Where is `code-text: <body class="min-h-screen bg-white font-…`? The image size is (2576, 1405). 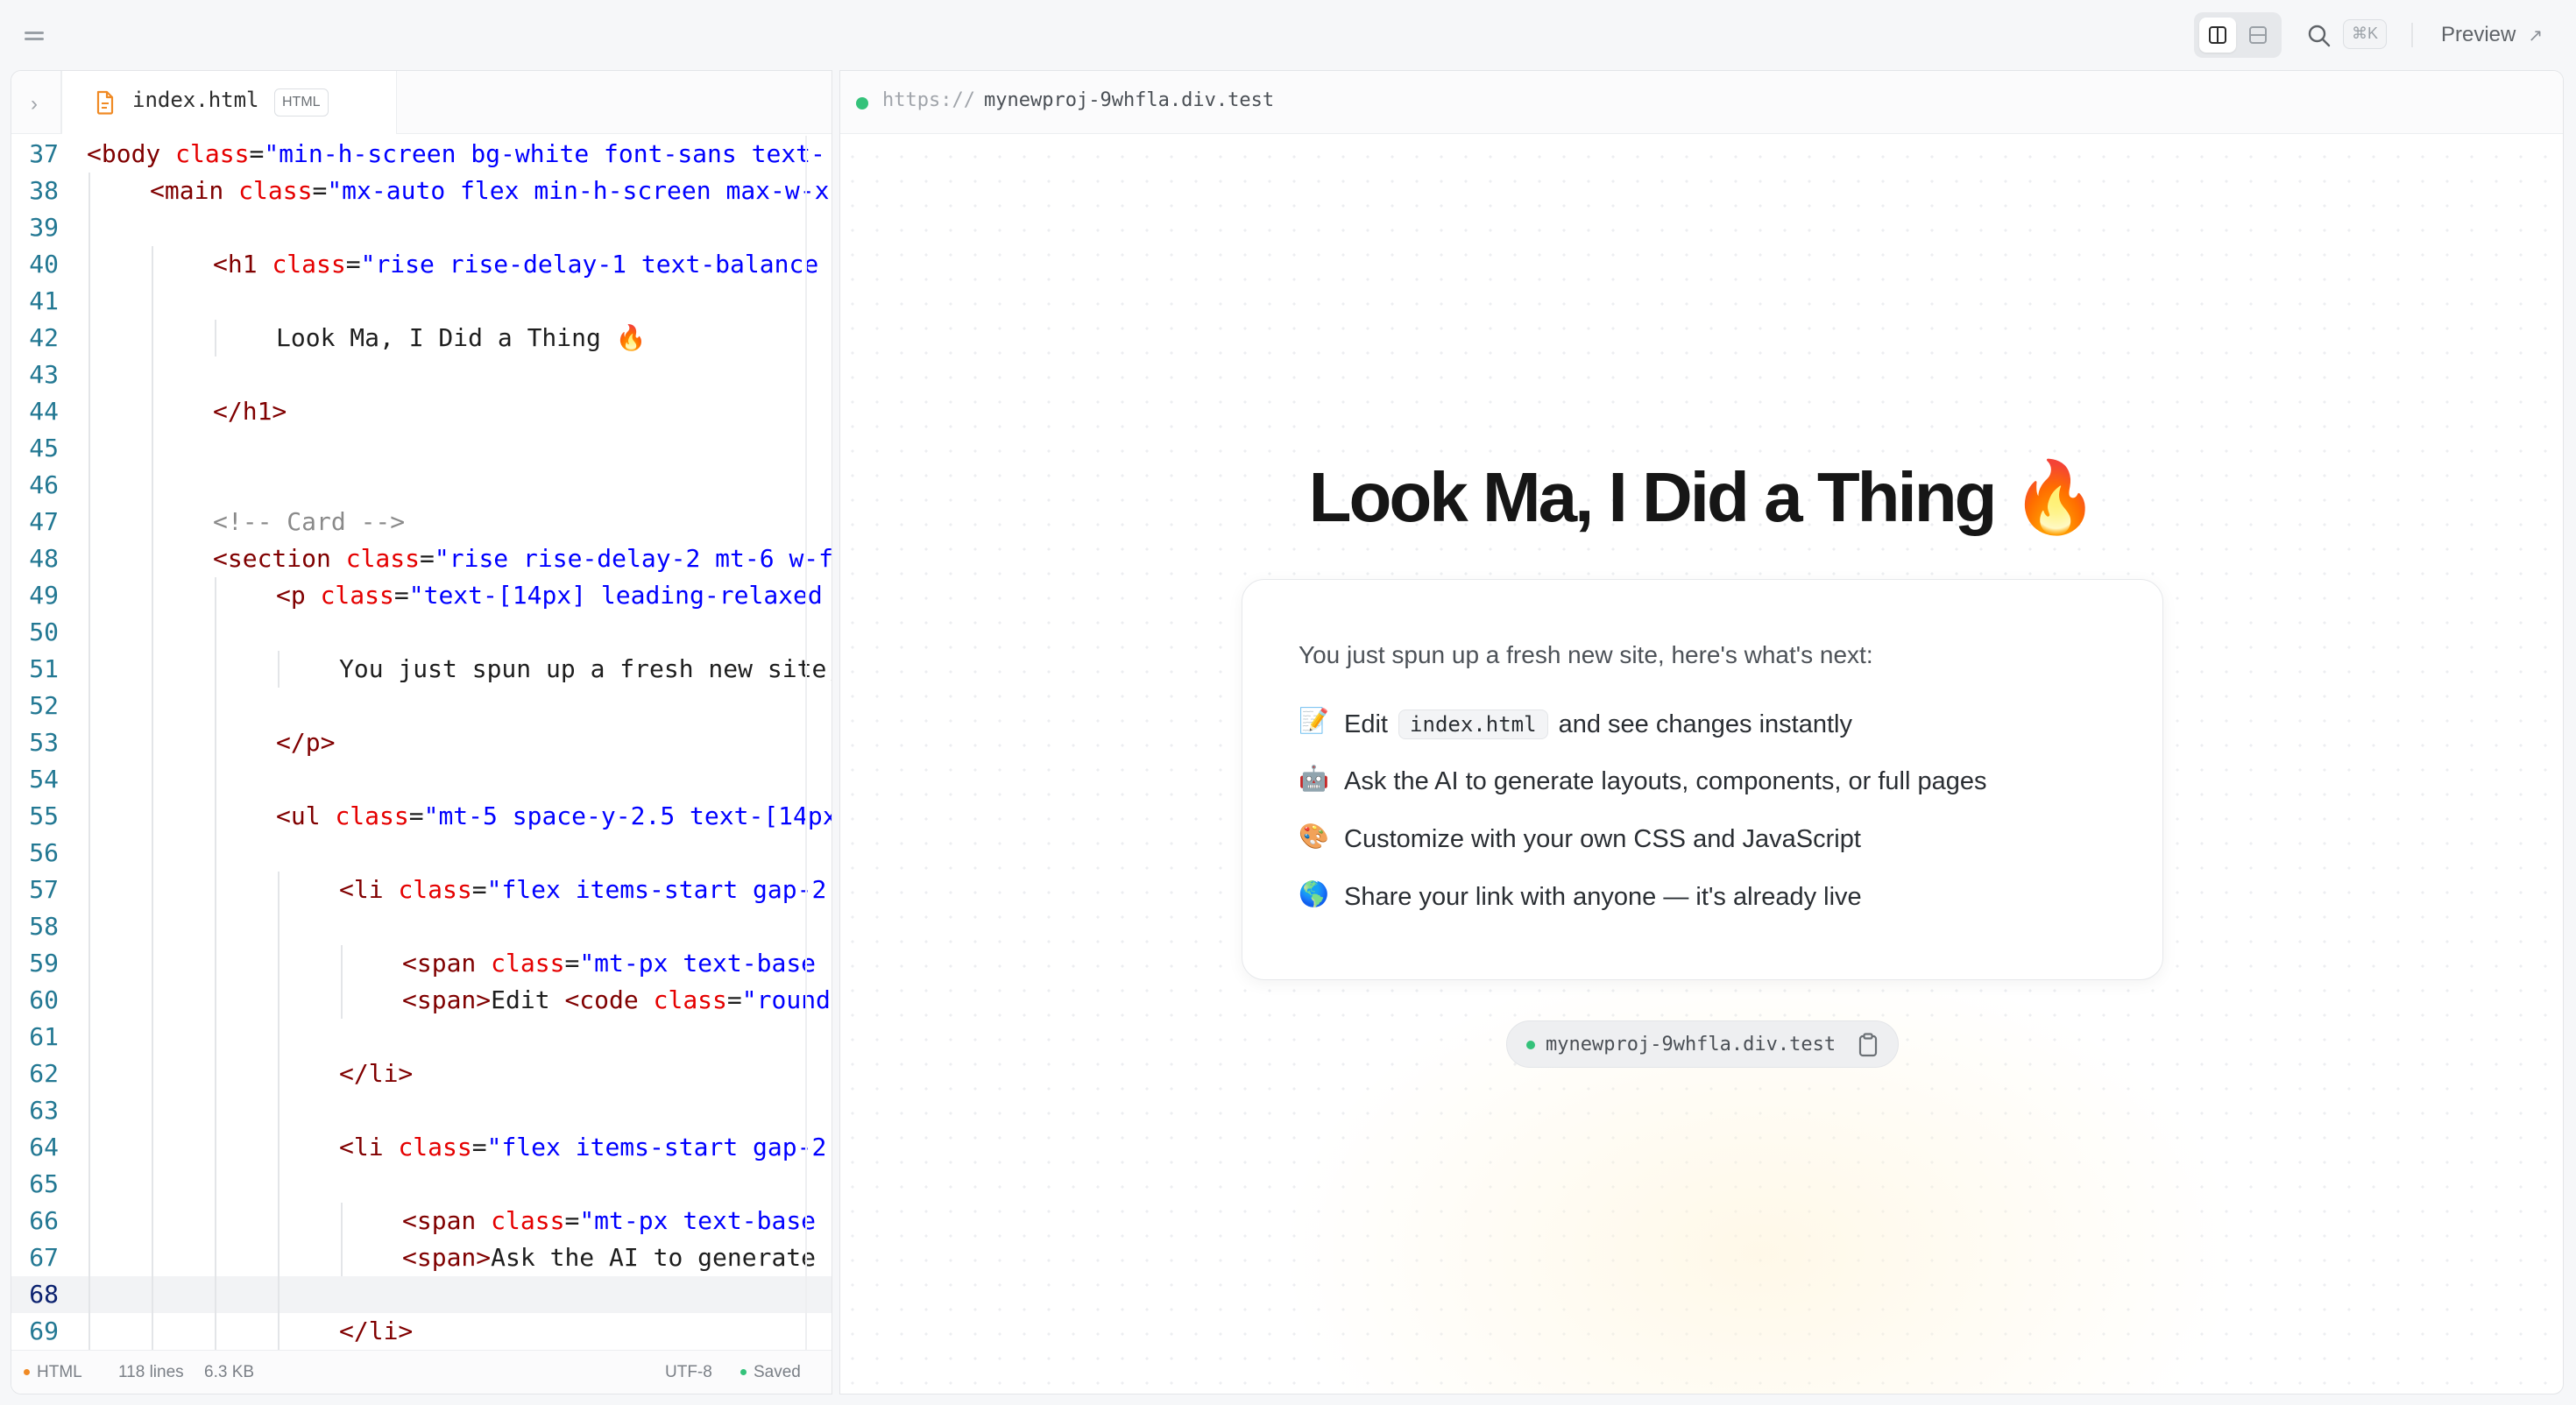
code-text: <body class="min-h-screen bg-white font-… is located at coordinates (456, 154).